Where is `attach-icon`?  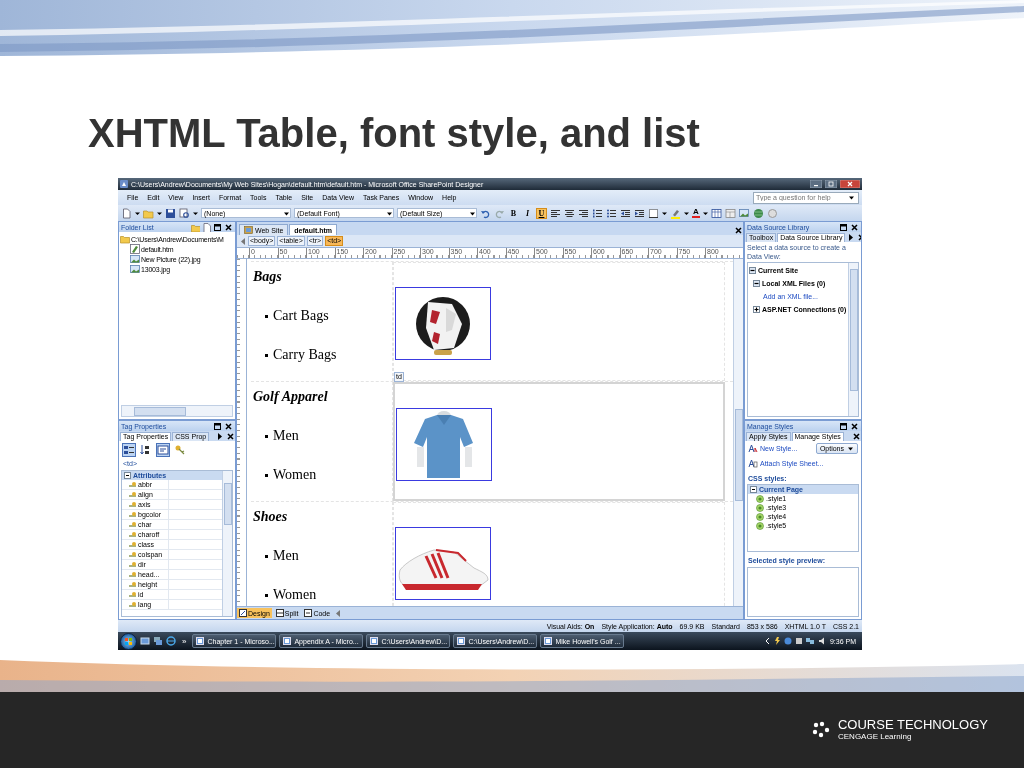
attach-icon is located at coordinates (753, 463).